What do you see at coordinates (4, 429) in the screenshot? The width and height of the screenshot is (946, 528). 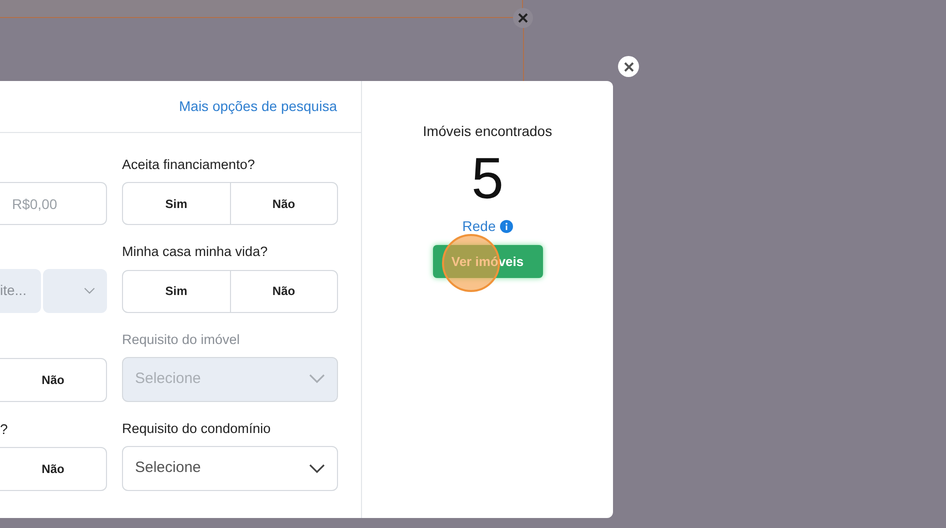 I see `field-label: ?` at bounding box center [4, 429].